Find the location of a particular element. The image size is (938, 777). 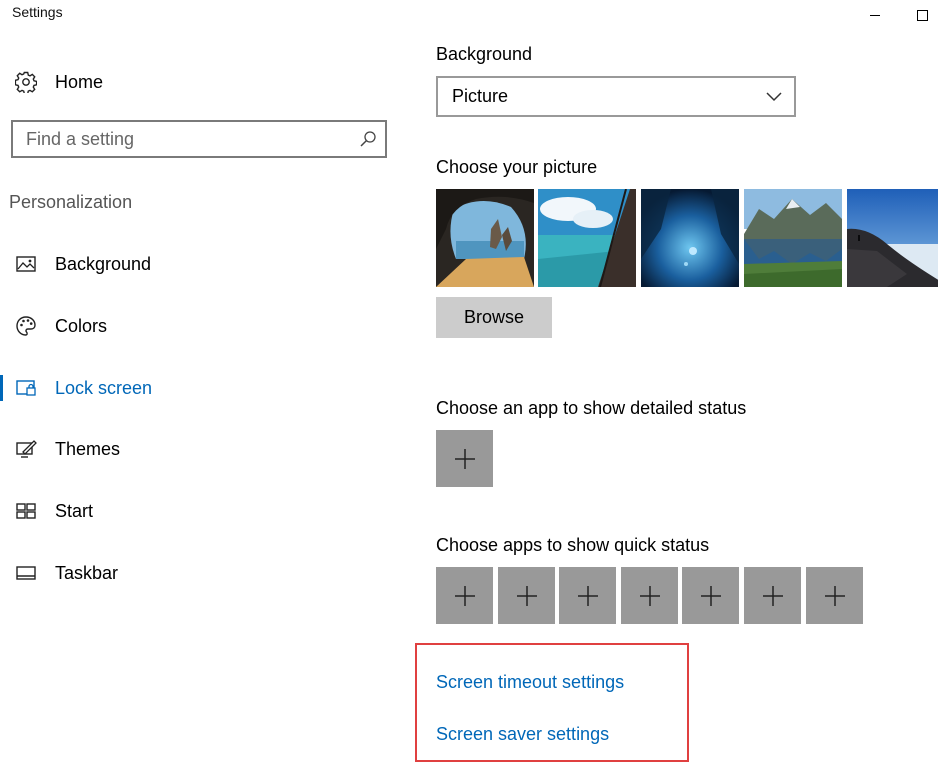

background-dropdown: Picture is located at coordinates (616, 96).